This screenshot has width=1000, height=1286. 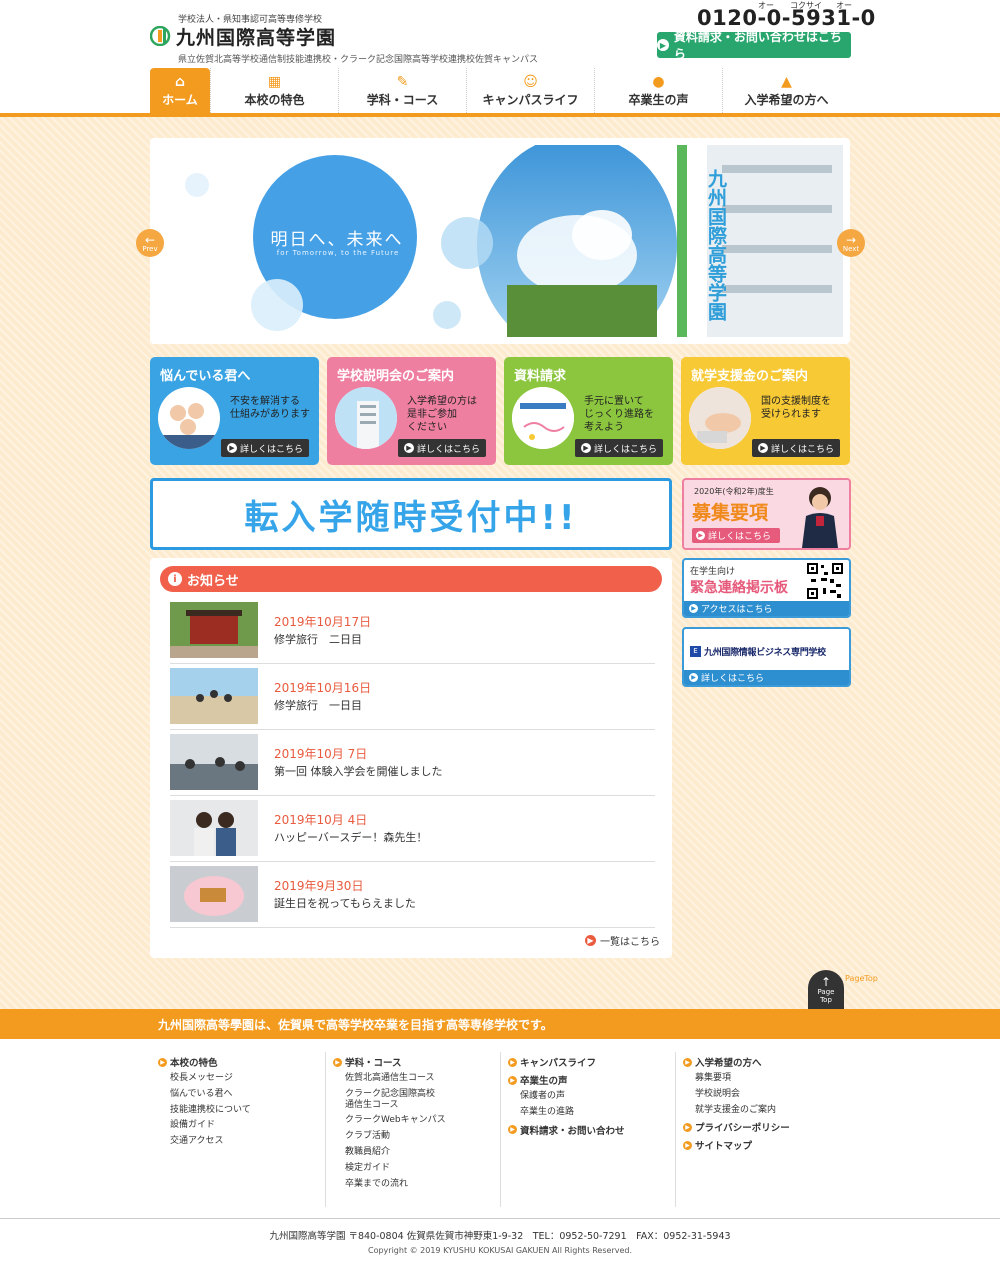 I want to click on card-text: 入学希望の方は 是非ご参加 ください, so click(x=442, y=414).